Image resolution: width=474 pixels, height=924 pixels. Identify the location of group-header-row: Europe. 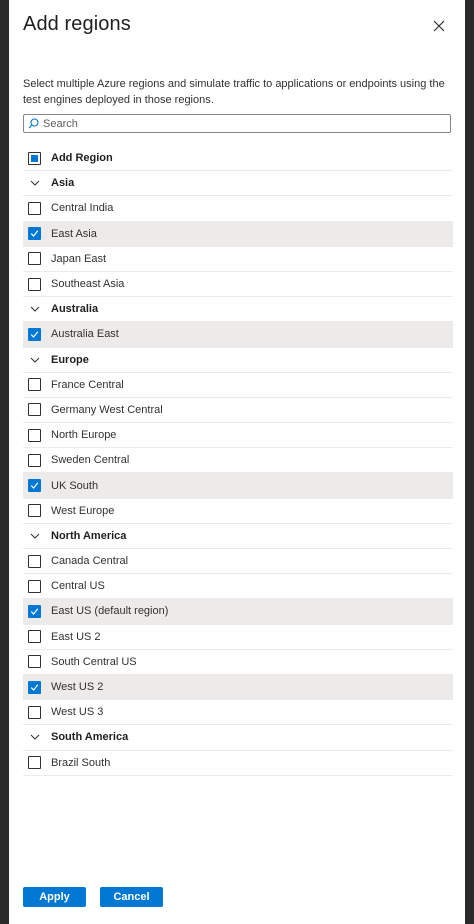
(238, 360).